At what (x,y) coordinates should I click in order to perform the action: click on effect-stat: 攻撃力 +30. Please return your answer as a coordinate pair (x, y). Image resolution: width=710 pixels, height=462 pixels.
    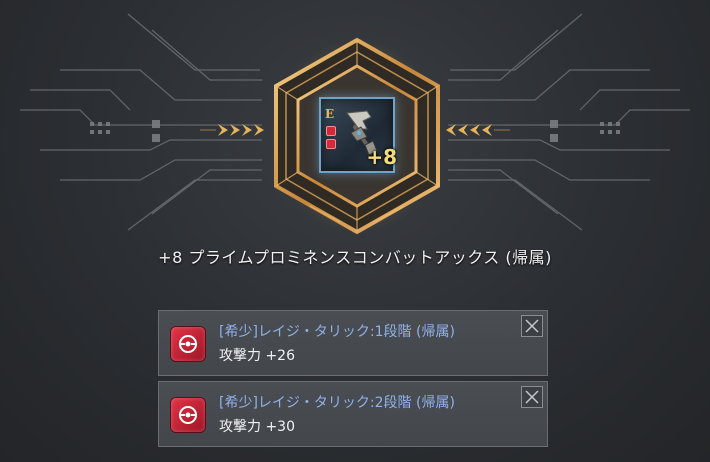
    Looking at the image, I should click on (257, 427).